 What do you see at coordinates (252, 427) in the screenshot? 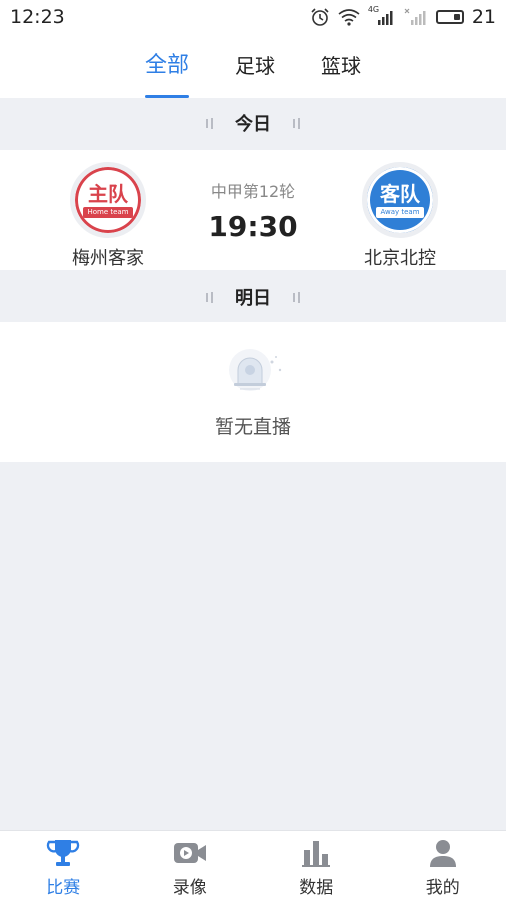
I see `empty-state-text: 暂无直播` at bounding box center [252, 427].